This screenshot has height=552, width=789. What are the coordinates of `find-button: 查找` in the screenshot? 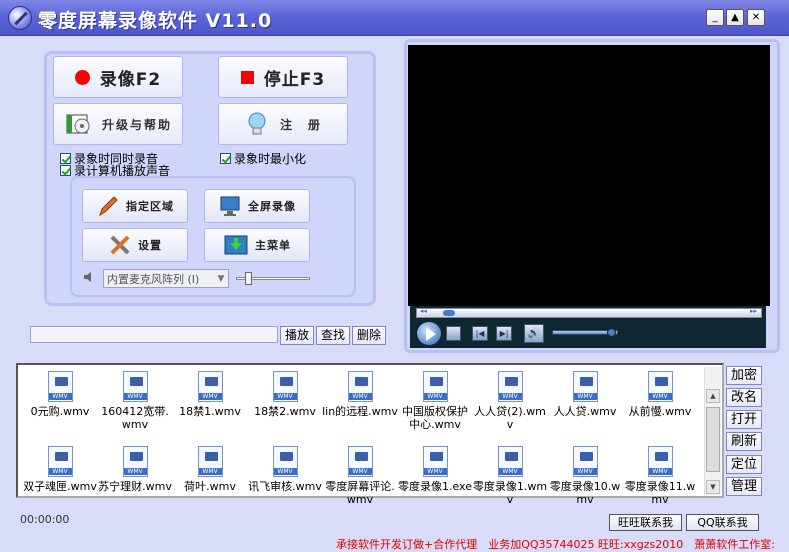 It's located at (333, 335).